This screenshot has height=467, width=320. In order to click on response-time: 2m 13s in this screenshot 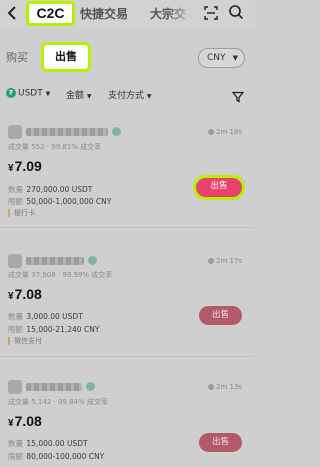, I will do `click(225, 387)`.